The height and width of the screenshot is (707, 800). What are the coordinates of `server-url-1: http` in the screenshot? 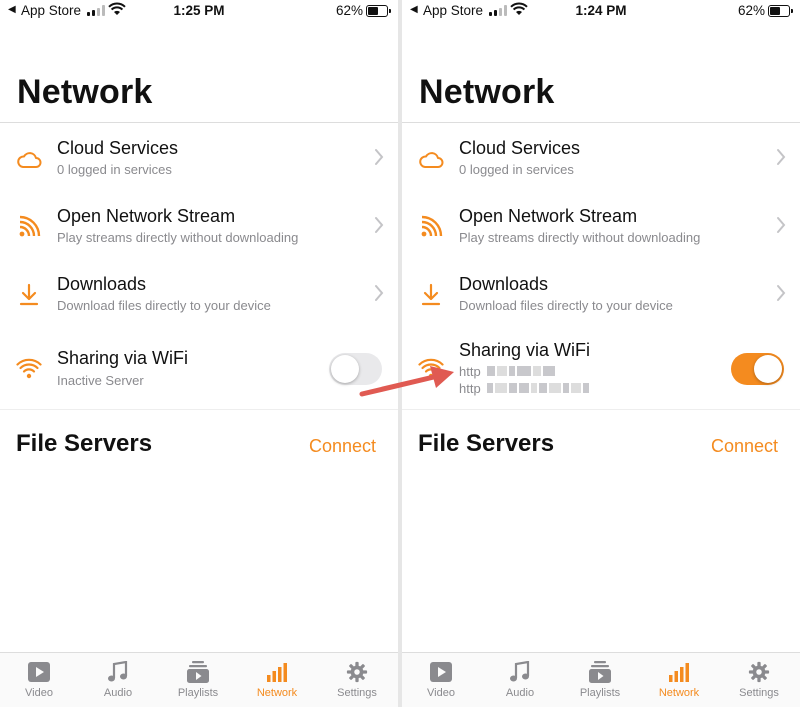 It's located at (470, 371).